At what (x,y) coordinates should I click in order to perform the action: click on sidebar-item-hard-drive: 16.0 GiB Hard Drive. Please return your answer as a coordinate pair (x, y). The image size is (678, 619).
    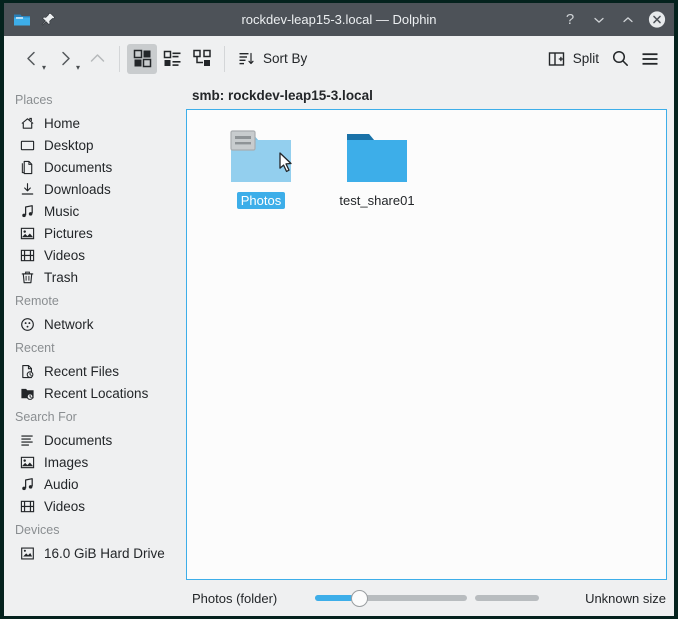
    Looking at the image, I should click on (95, 553).